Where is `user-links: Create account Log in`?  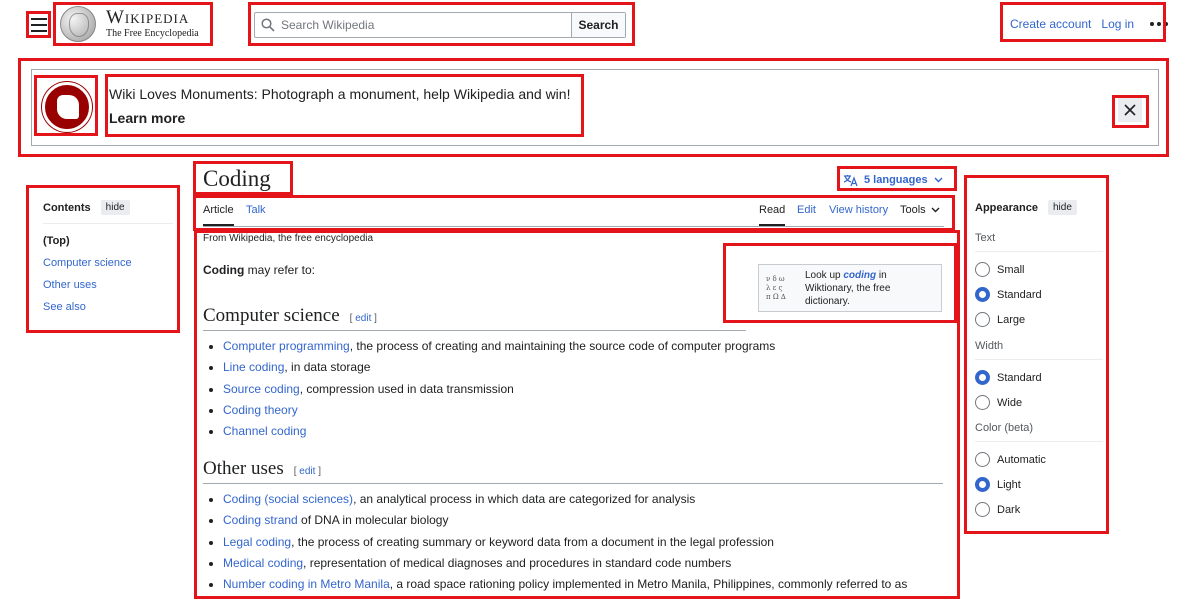 user-links: Create account Log in is located at coordinates (1089, 24).